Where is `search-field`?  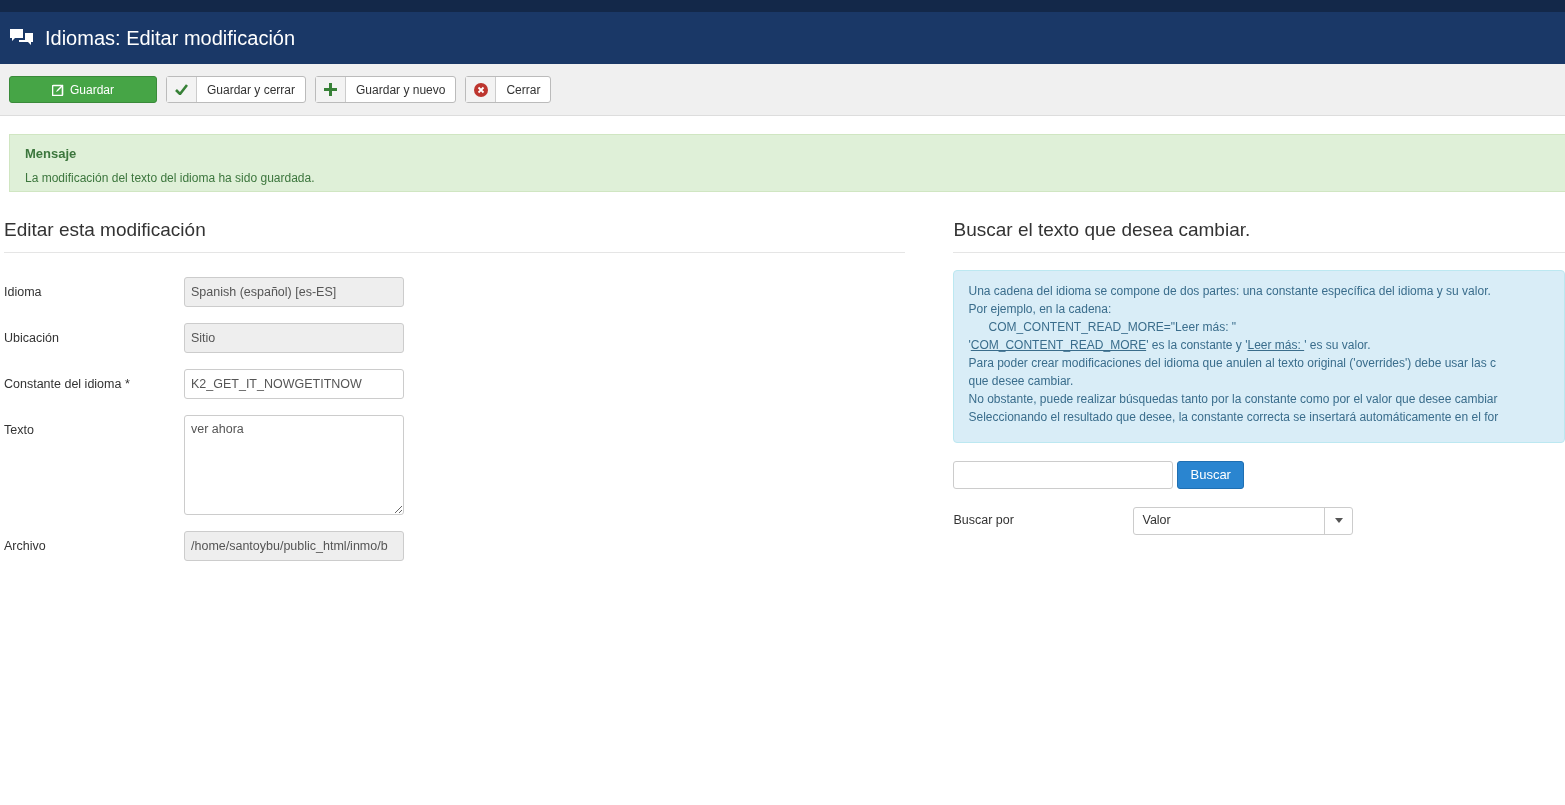 search-field is located at coordinates (1063, 474).